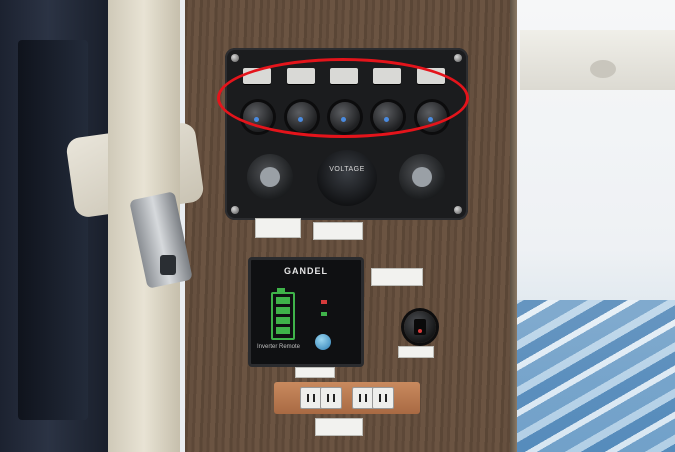 The width and height of the screenshot is (675, 452). I want to click on status-led-red, so click(324, 302).